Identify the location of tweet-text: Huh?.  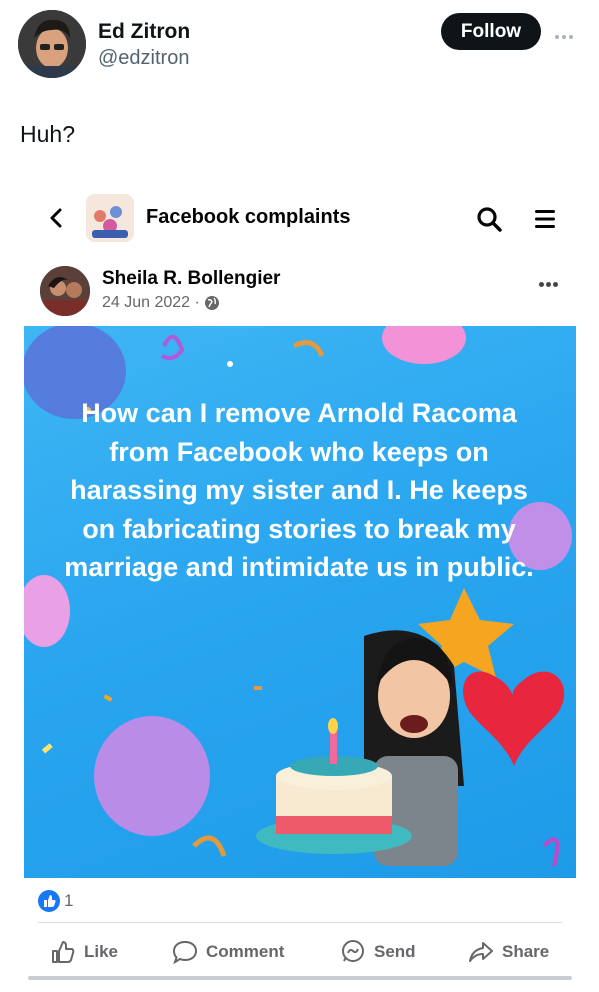
(47, 134).